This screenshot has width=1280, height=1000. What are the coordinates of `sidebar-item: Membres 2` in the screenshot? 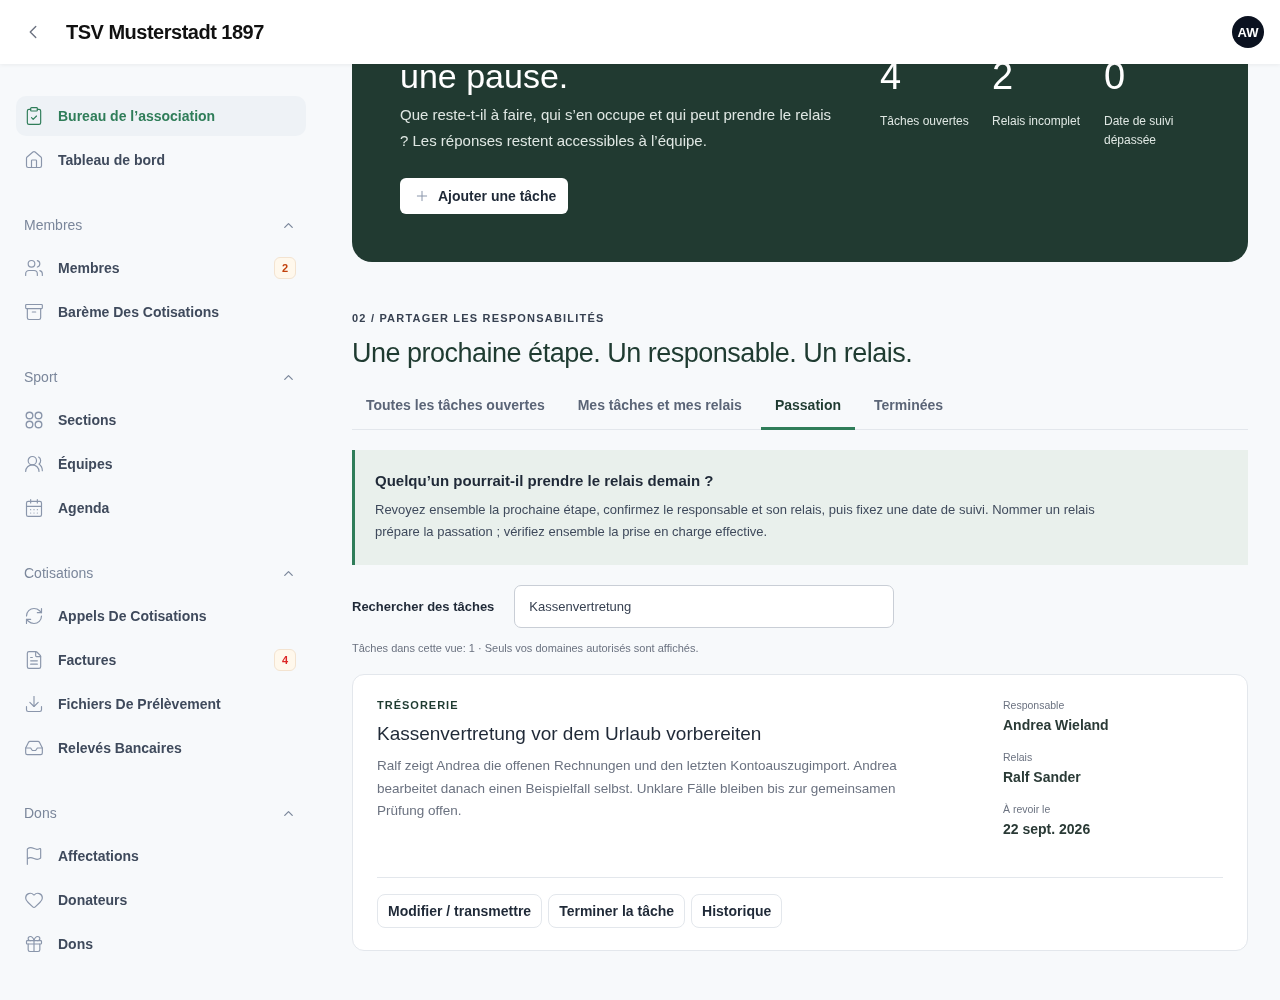 It's located at (161, 268).